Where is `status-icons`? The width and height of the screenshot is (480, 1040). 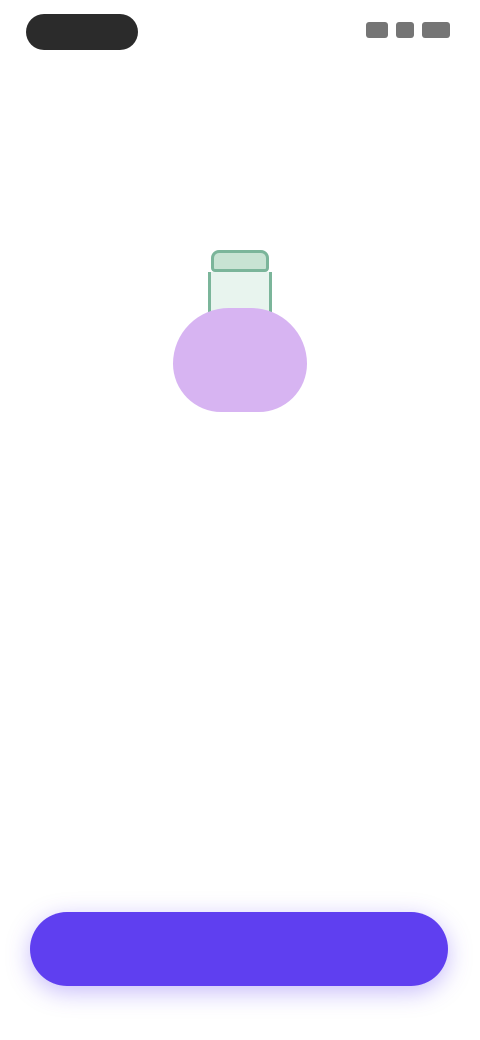 status-icons is located at coordinates (408, 30).